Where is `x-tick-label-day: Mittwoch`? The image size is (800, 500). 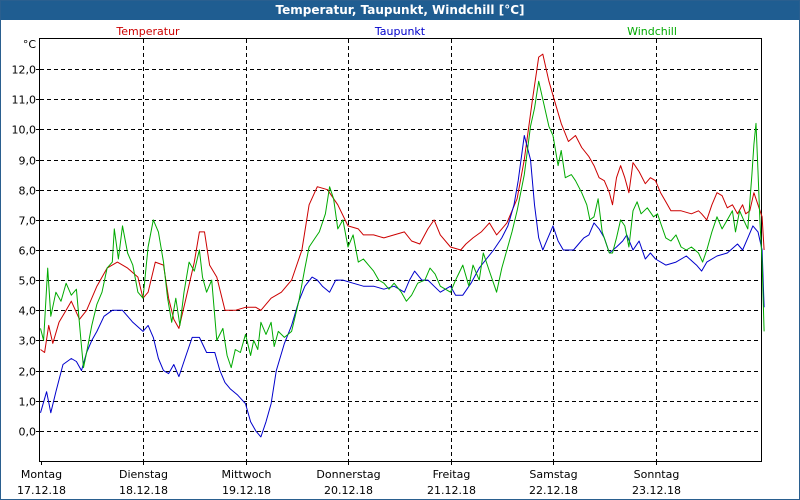
x-tick-label-day: Mittwoch is located at coordinates (247, 474).